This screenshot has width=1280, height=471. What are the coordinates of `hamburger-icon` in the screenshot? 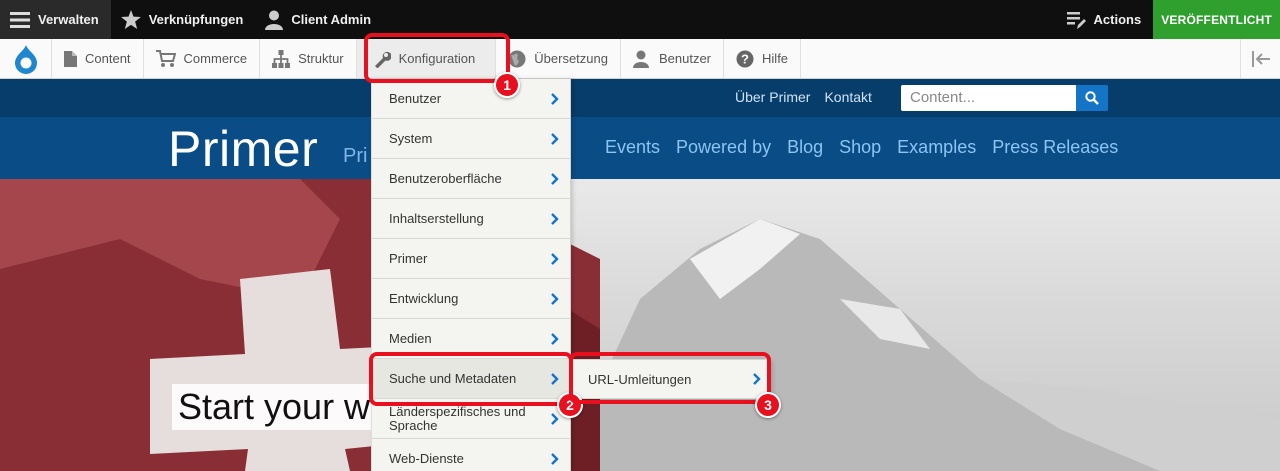 It's located at (20, 20).